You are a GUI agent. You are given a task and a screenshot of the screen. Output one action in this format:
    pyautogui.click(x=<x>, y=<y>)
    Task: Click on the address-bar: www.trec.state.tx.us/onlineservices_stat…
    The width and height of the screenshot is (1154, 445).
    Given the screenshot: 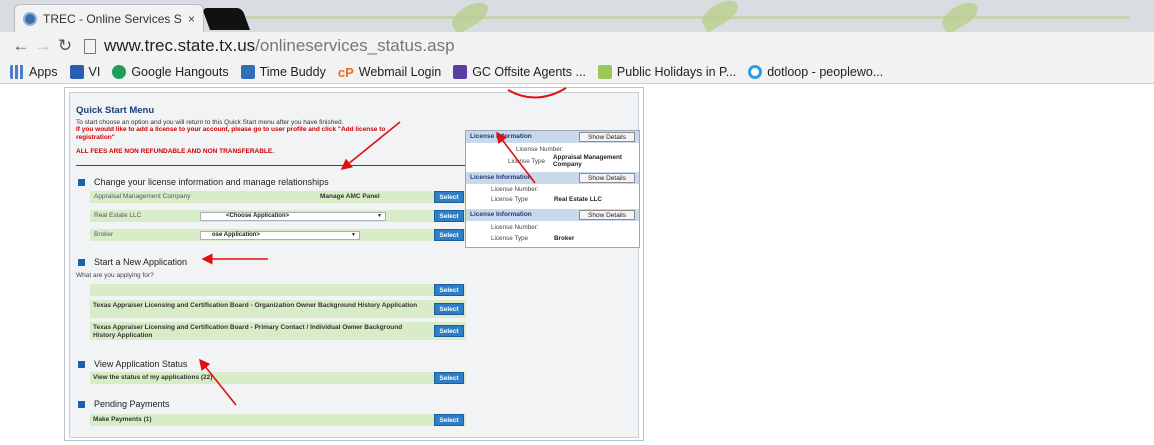 What is the action you would take?
    pyautogui.click(x=269, y=46)
    